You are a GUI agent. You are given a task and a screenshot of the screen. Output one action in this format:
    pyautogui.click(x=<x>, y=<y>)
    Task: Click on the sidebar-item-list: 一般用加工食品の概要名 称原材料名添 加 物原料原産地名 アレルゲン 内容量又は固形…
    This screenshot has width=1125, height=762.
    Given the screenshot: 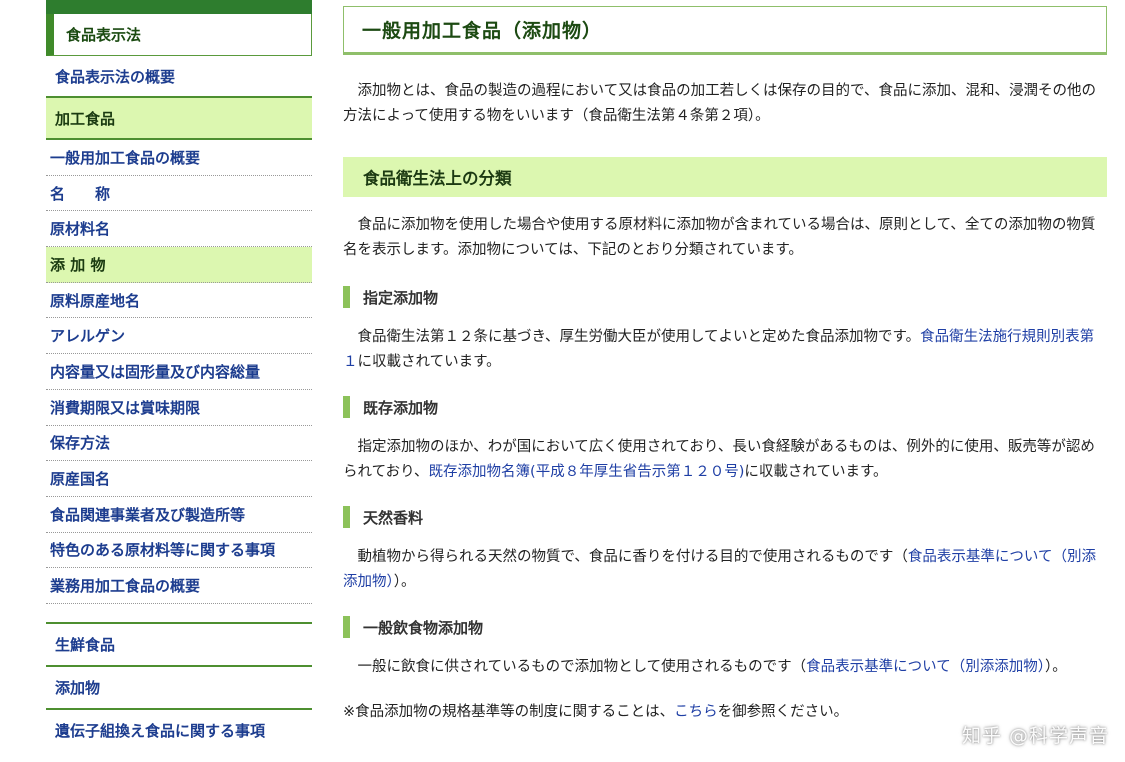 What is the action you would take?
    pyautogui.click(x=179, y=372)
    